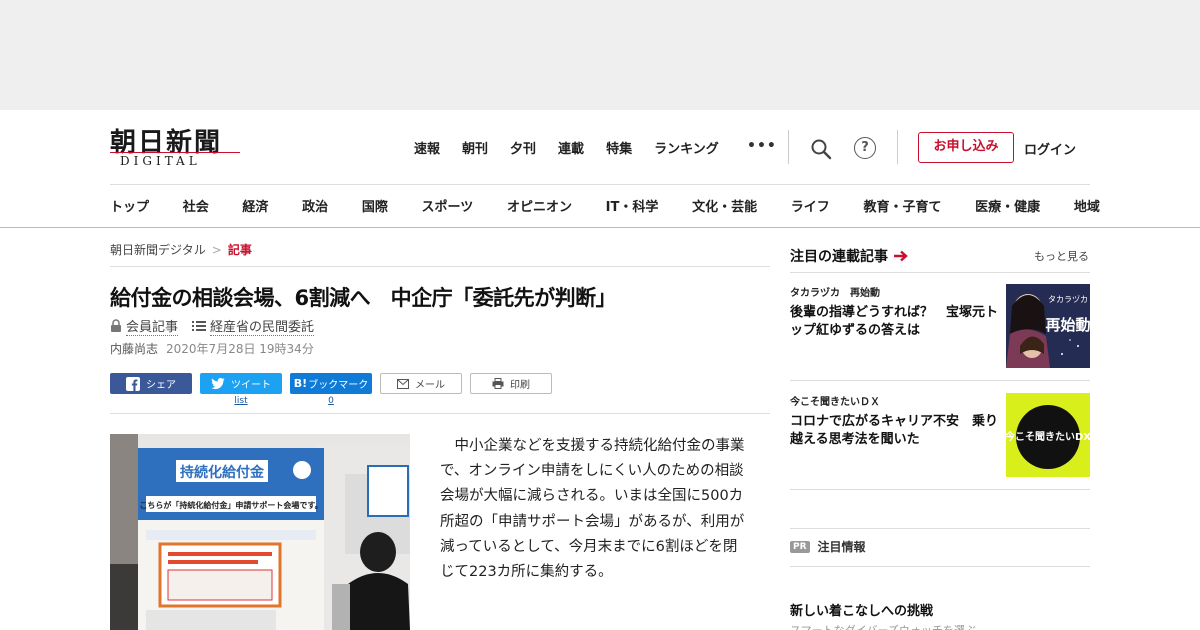 This screenshot has height=630, width=1200. I want to click on category-culture: 文化・芸能, so click(724, 205).